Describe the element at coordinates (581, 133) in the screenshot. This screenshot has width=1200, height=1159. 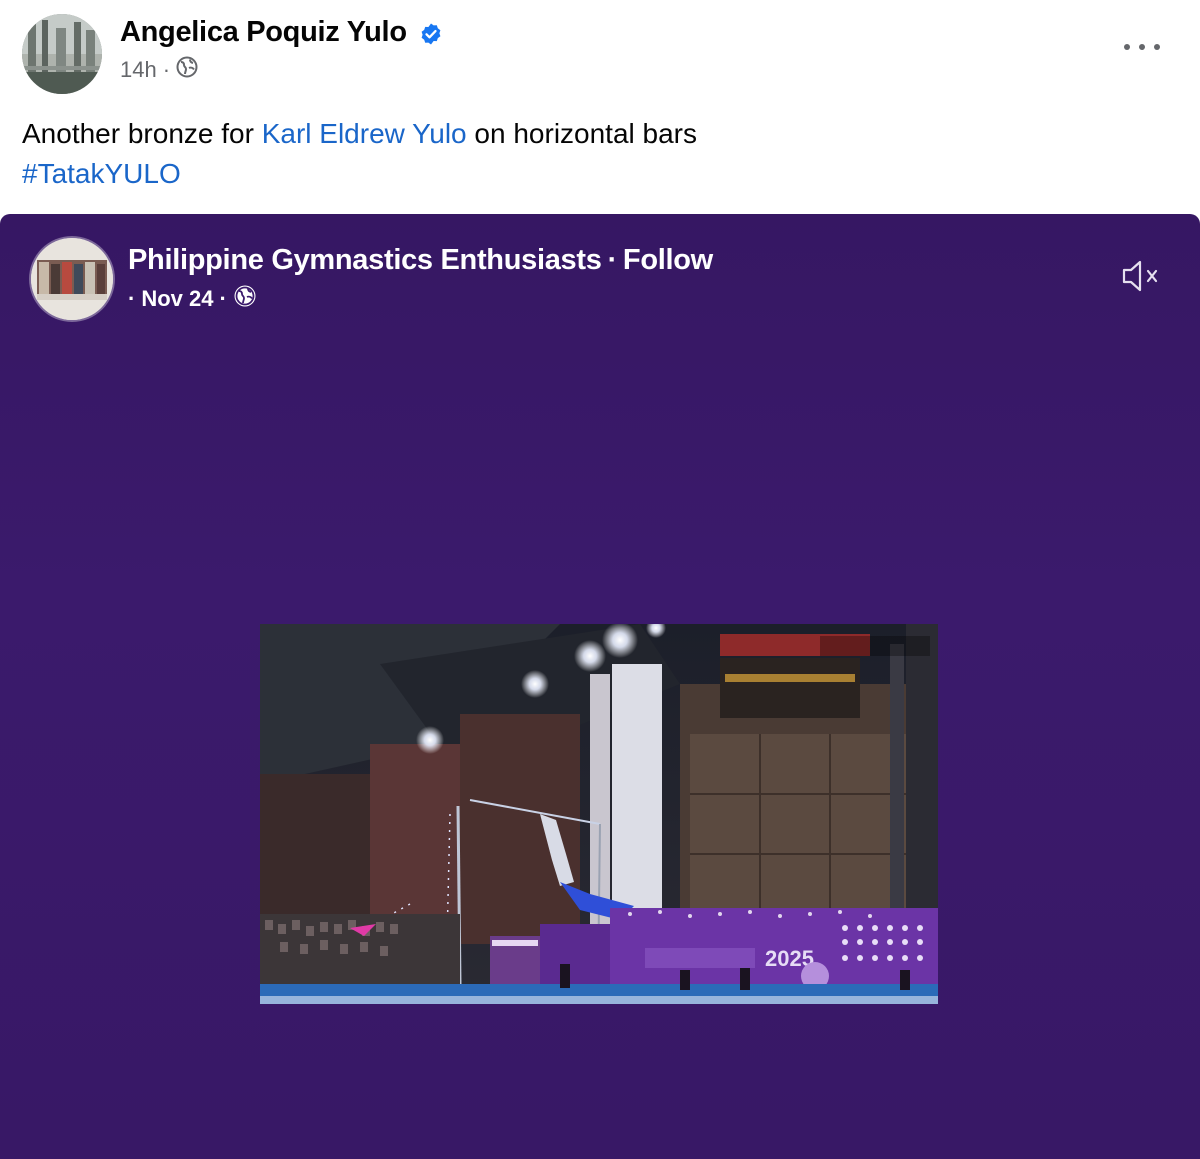
I see `caption-text-after: on horizontal bars` at that location.